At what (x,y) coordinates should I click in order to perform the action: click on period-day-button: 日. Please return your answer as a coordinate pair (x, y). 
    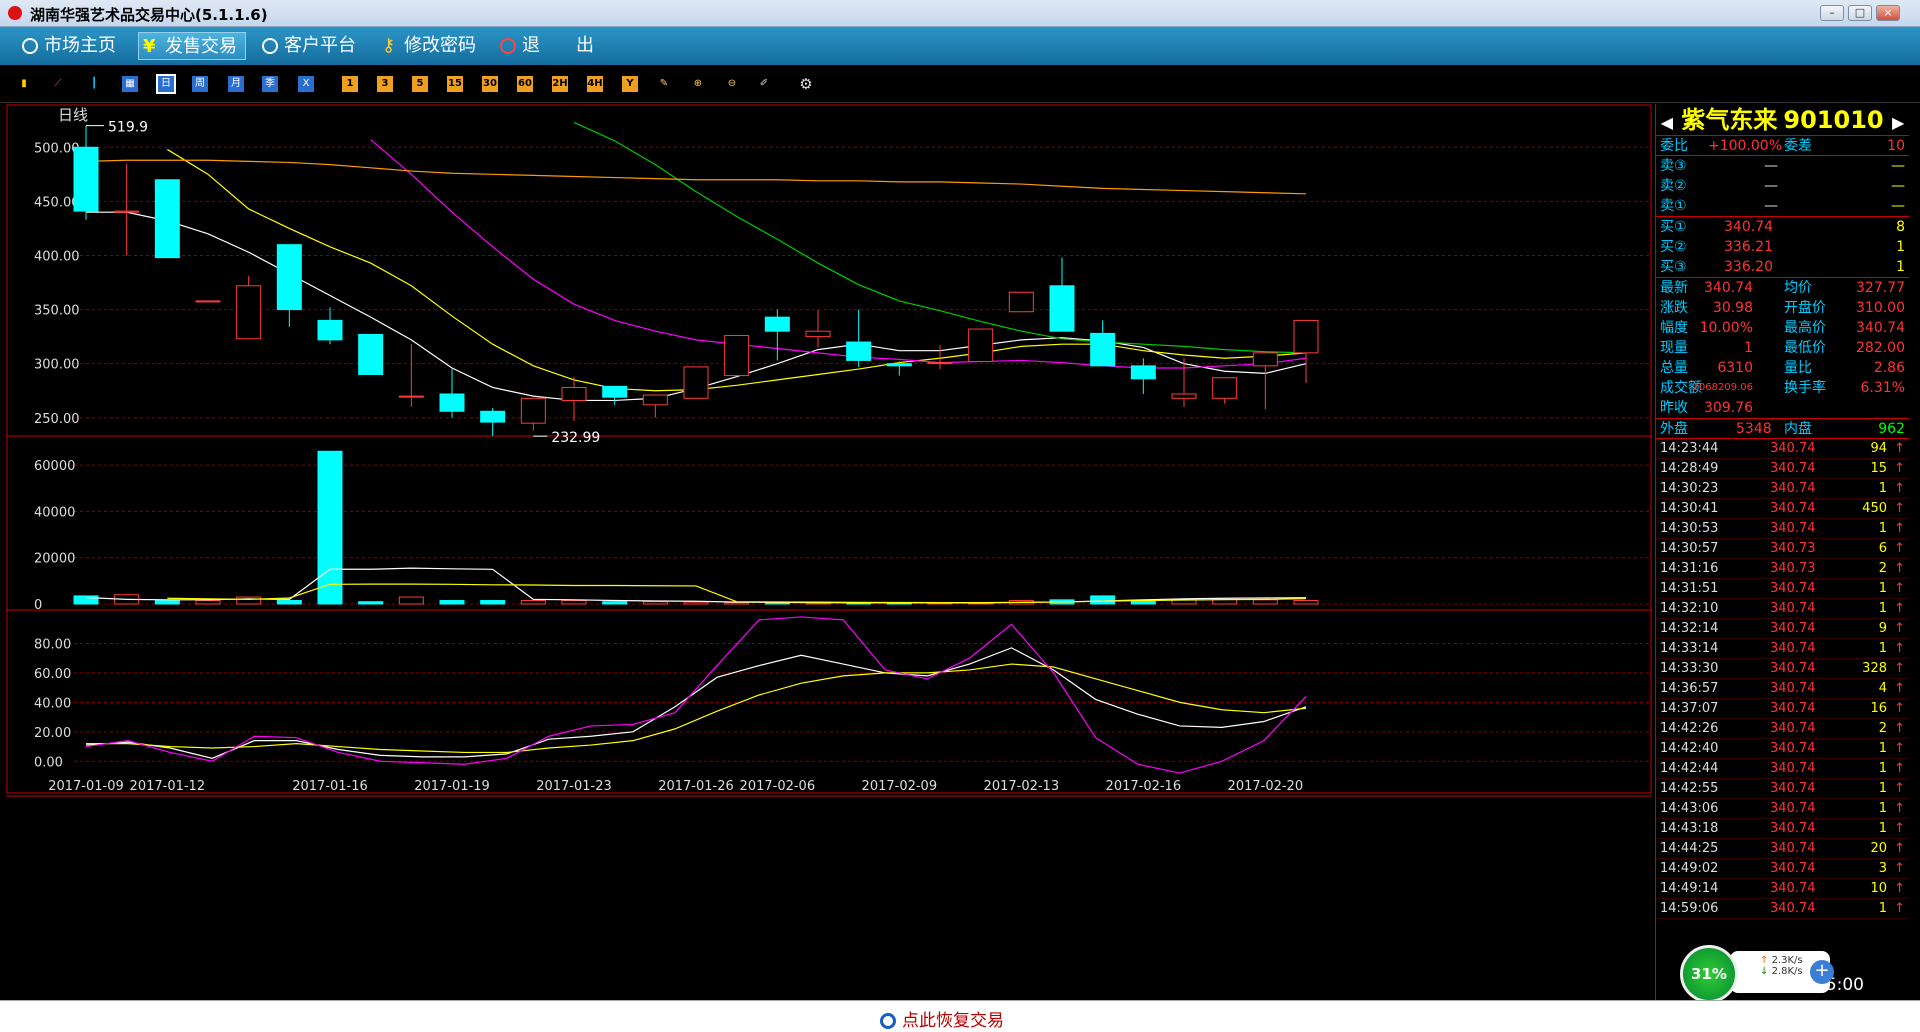
    Looking at the image, I should click on (166, 84).